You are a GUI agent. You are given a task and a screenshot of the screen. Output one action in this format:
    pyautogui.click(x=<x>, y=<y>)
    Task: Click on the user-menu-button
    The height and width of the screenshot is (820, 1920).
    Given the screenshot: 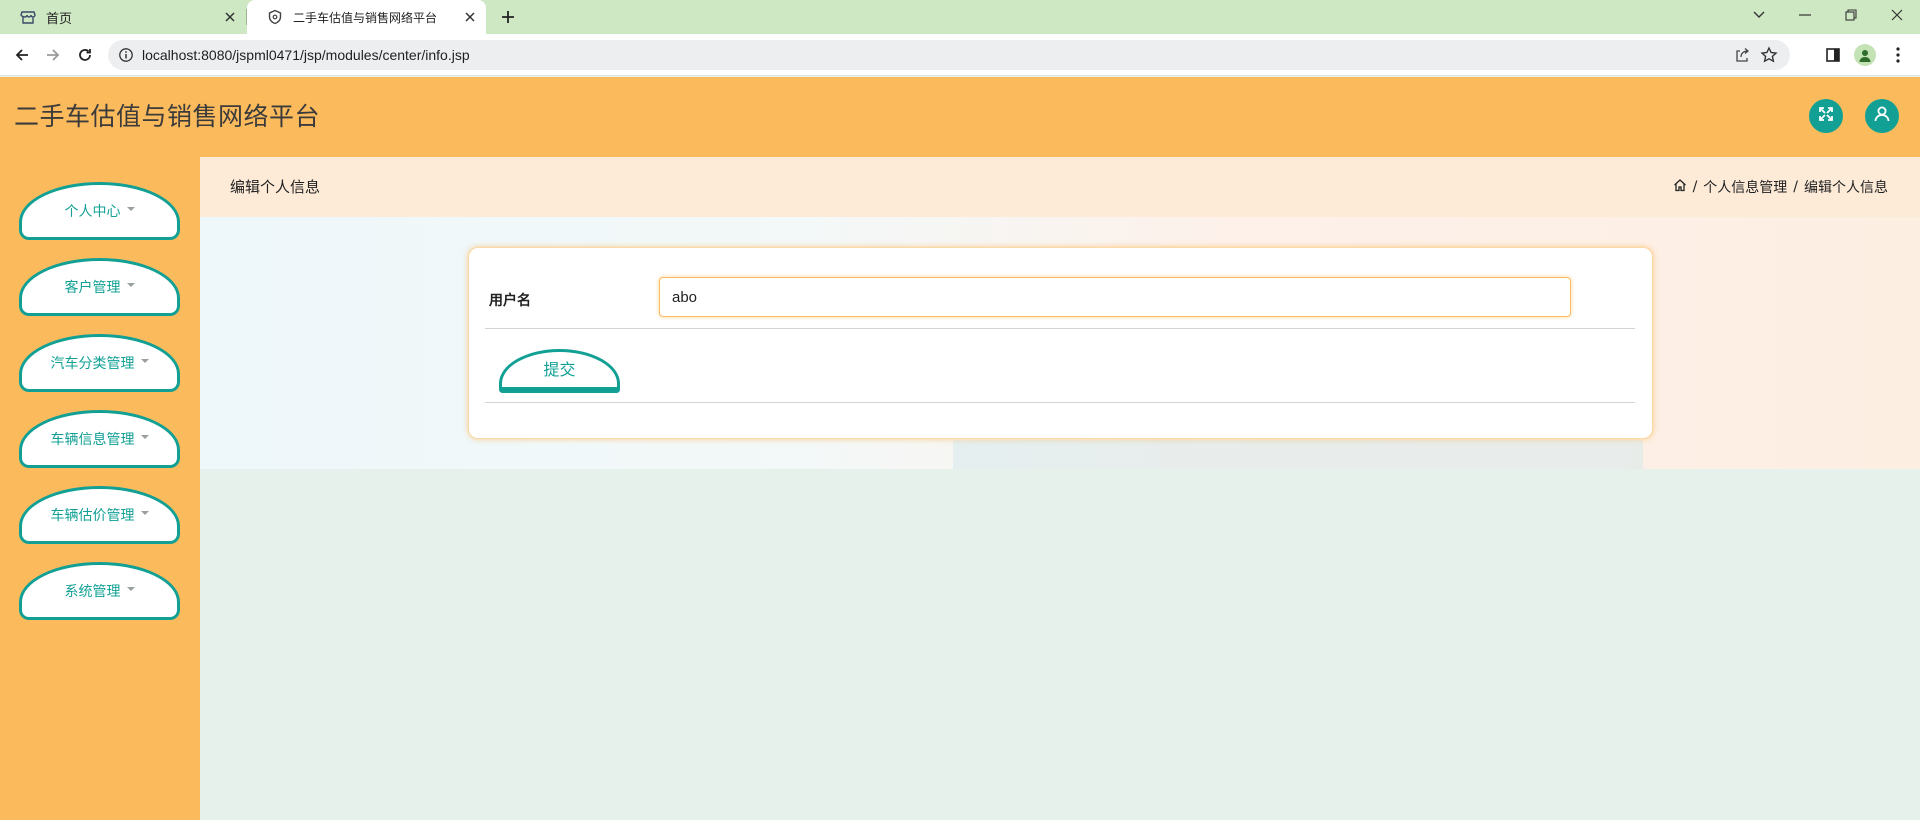 What is the action you would take?
    pyautogui.click(x=1882, y=116)
    